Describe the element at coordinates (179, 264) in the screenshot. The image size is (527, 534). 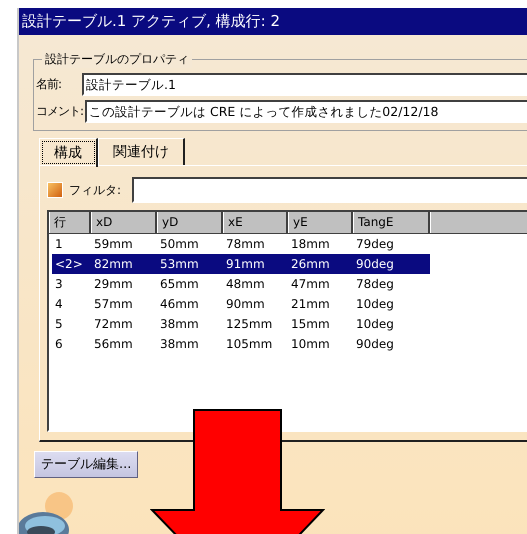
I see `table-cell-text: 53mm` at that location.